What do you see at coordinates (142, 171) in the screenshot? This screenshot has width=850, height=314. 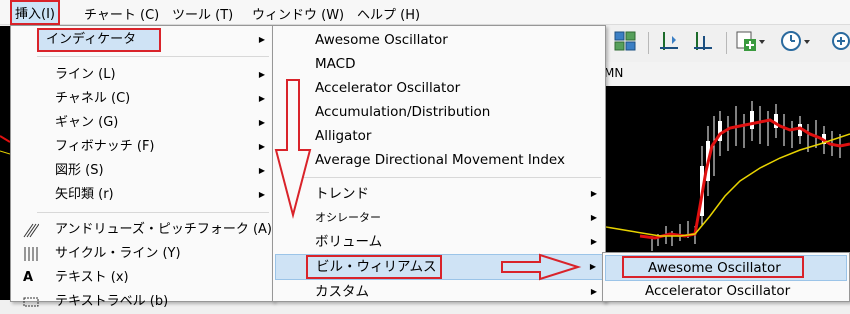 I see `menu-item-shapes: 図形 (S) ▶` at bounding box center [142, 171].